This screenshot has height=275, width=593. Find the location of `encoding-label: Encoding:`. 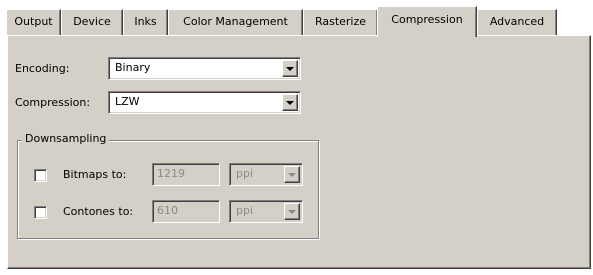

encoding-label: Encoding: is located at coordinates (42, 68).